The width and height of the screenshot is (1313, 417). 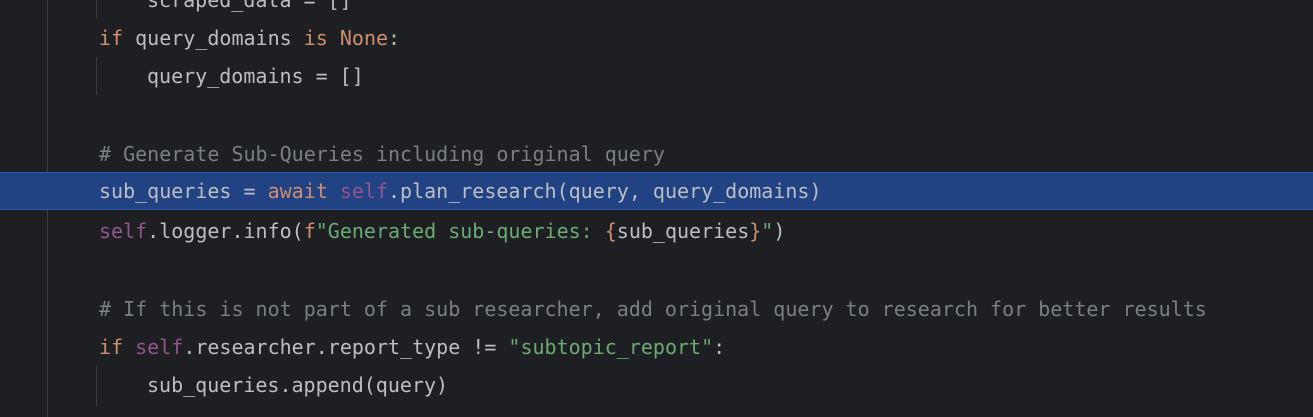 I want to click on keyword-none: None, so click(x=364, y=38).